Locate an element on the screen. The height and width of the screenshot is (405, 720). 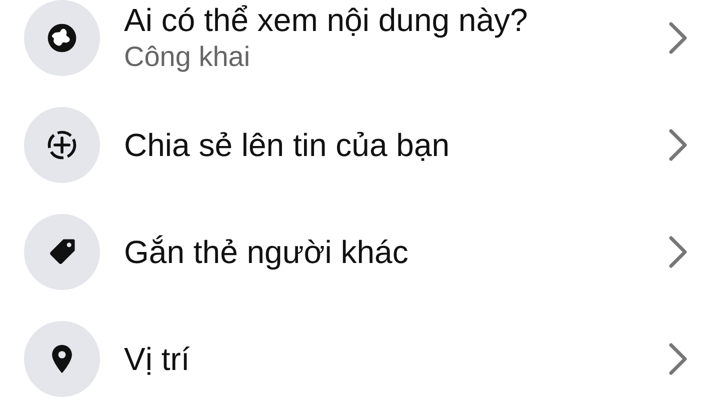
item-title: Gắn thẻ người khác is located at coordinates (267, 252).